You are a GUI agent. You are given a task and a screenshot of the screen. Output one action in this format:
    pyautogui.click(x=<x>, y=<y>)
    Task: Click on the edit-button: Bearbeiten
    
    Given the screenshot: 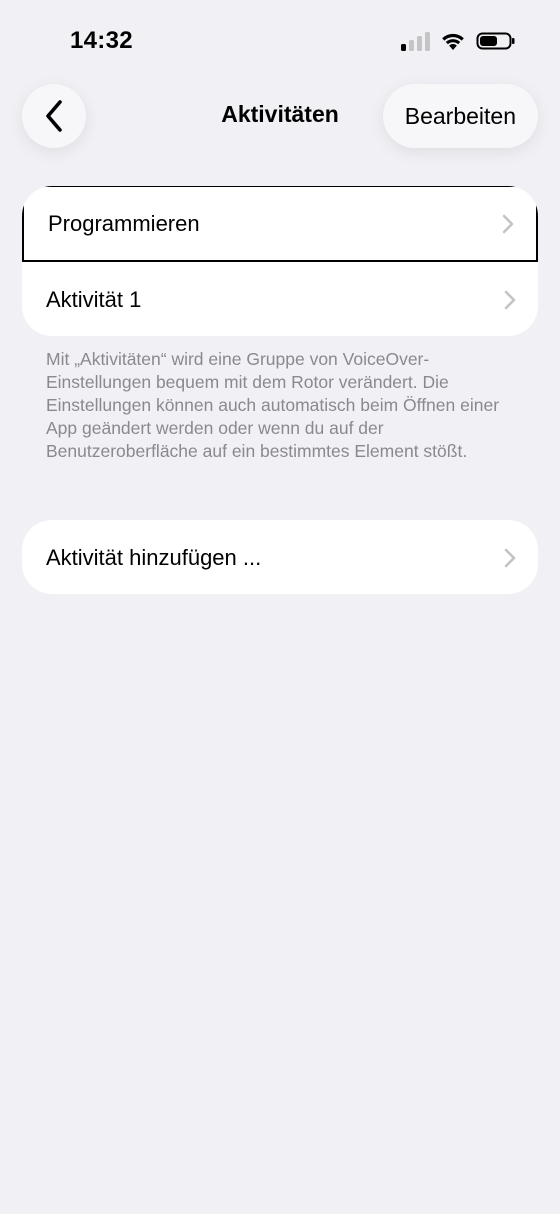 What is the action you would take?
    pyautogui.click(x=460, y=116)
    